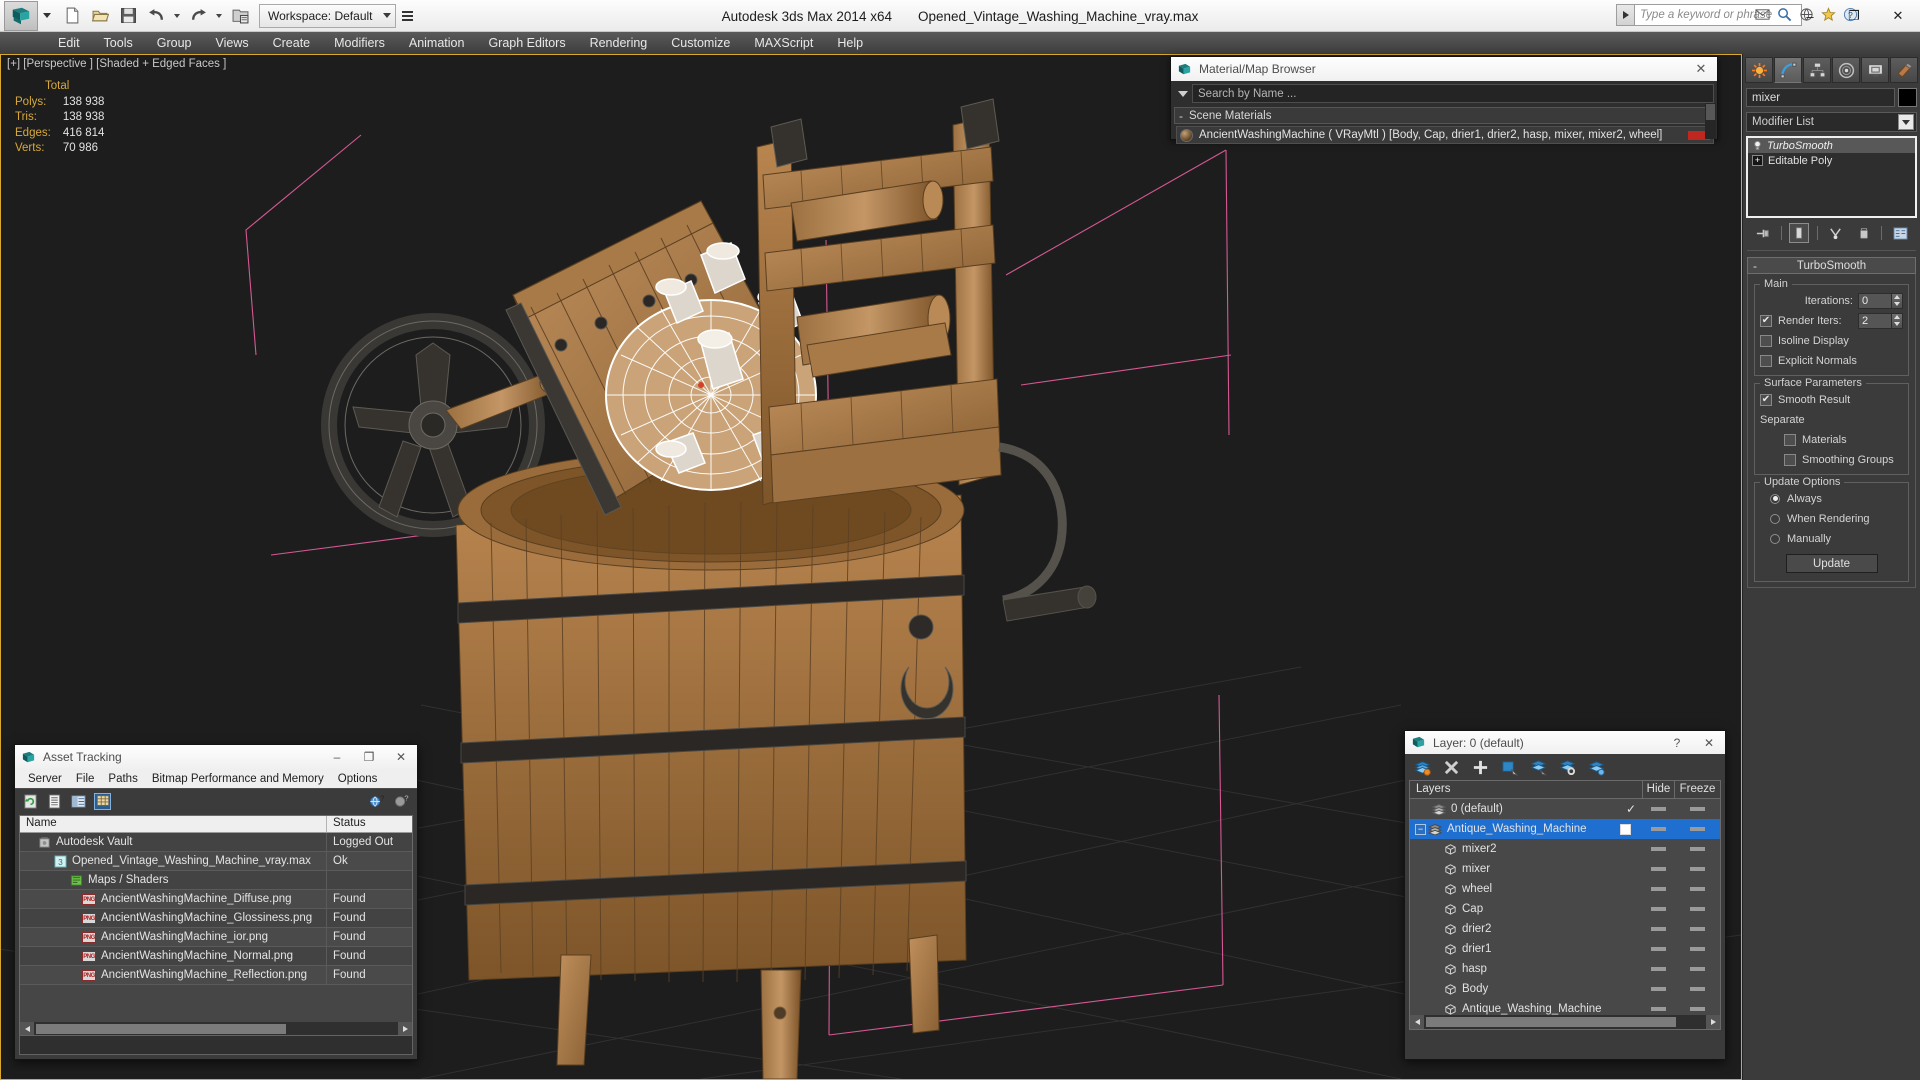 The height and width of the screenshot is (1080, 1920). Describe the element at coordinates (526, 43) in the screenshot. I see `menu-graph-editors: Graph Editors` at that location.